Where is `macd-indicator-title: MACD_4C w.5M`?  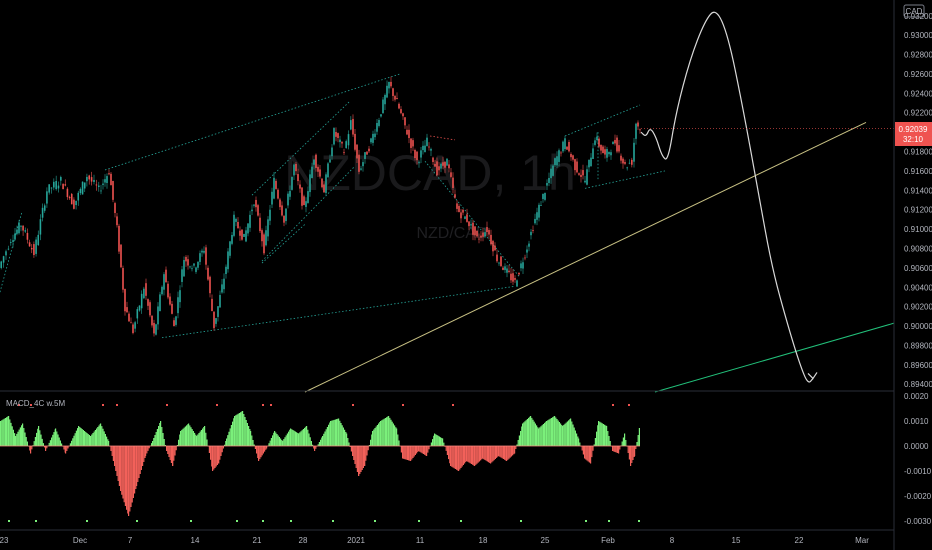
macd-indicator-title: MACD_4C w.5M is located at coordinates (35, 403).